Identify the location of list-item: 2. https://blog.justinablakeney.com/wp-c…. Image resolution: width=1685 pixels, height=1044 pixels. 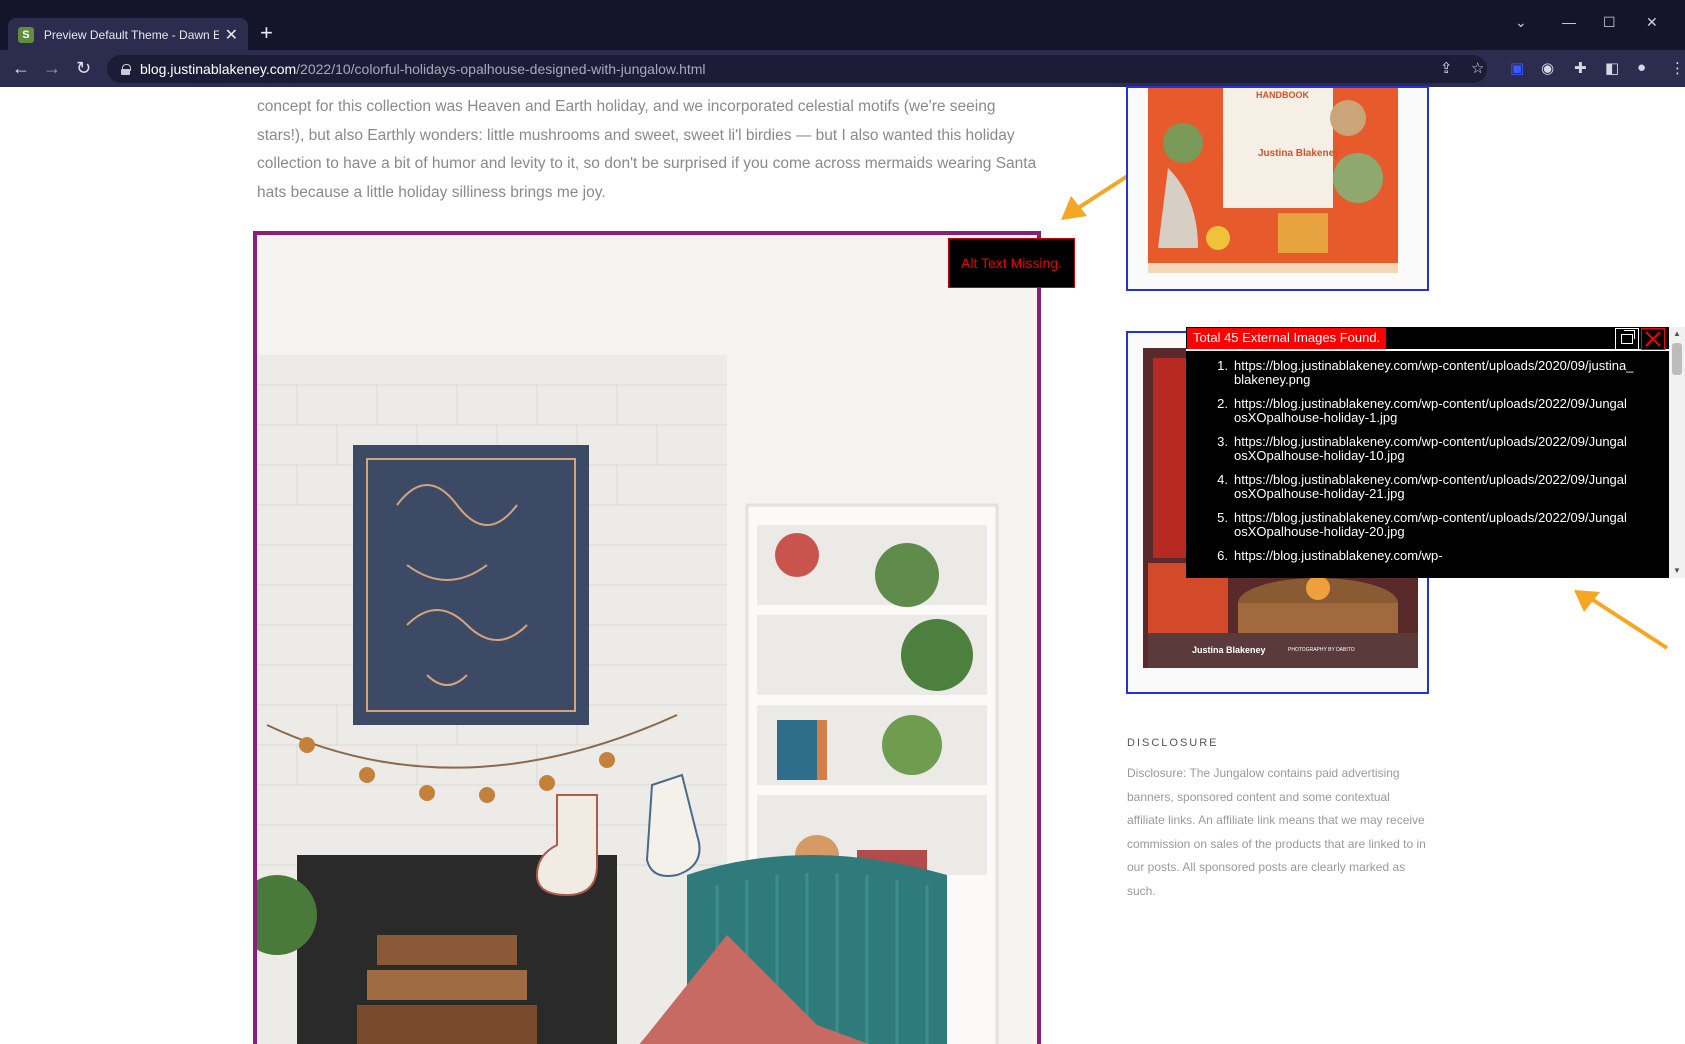
(1431, 411).